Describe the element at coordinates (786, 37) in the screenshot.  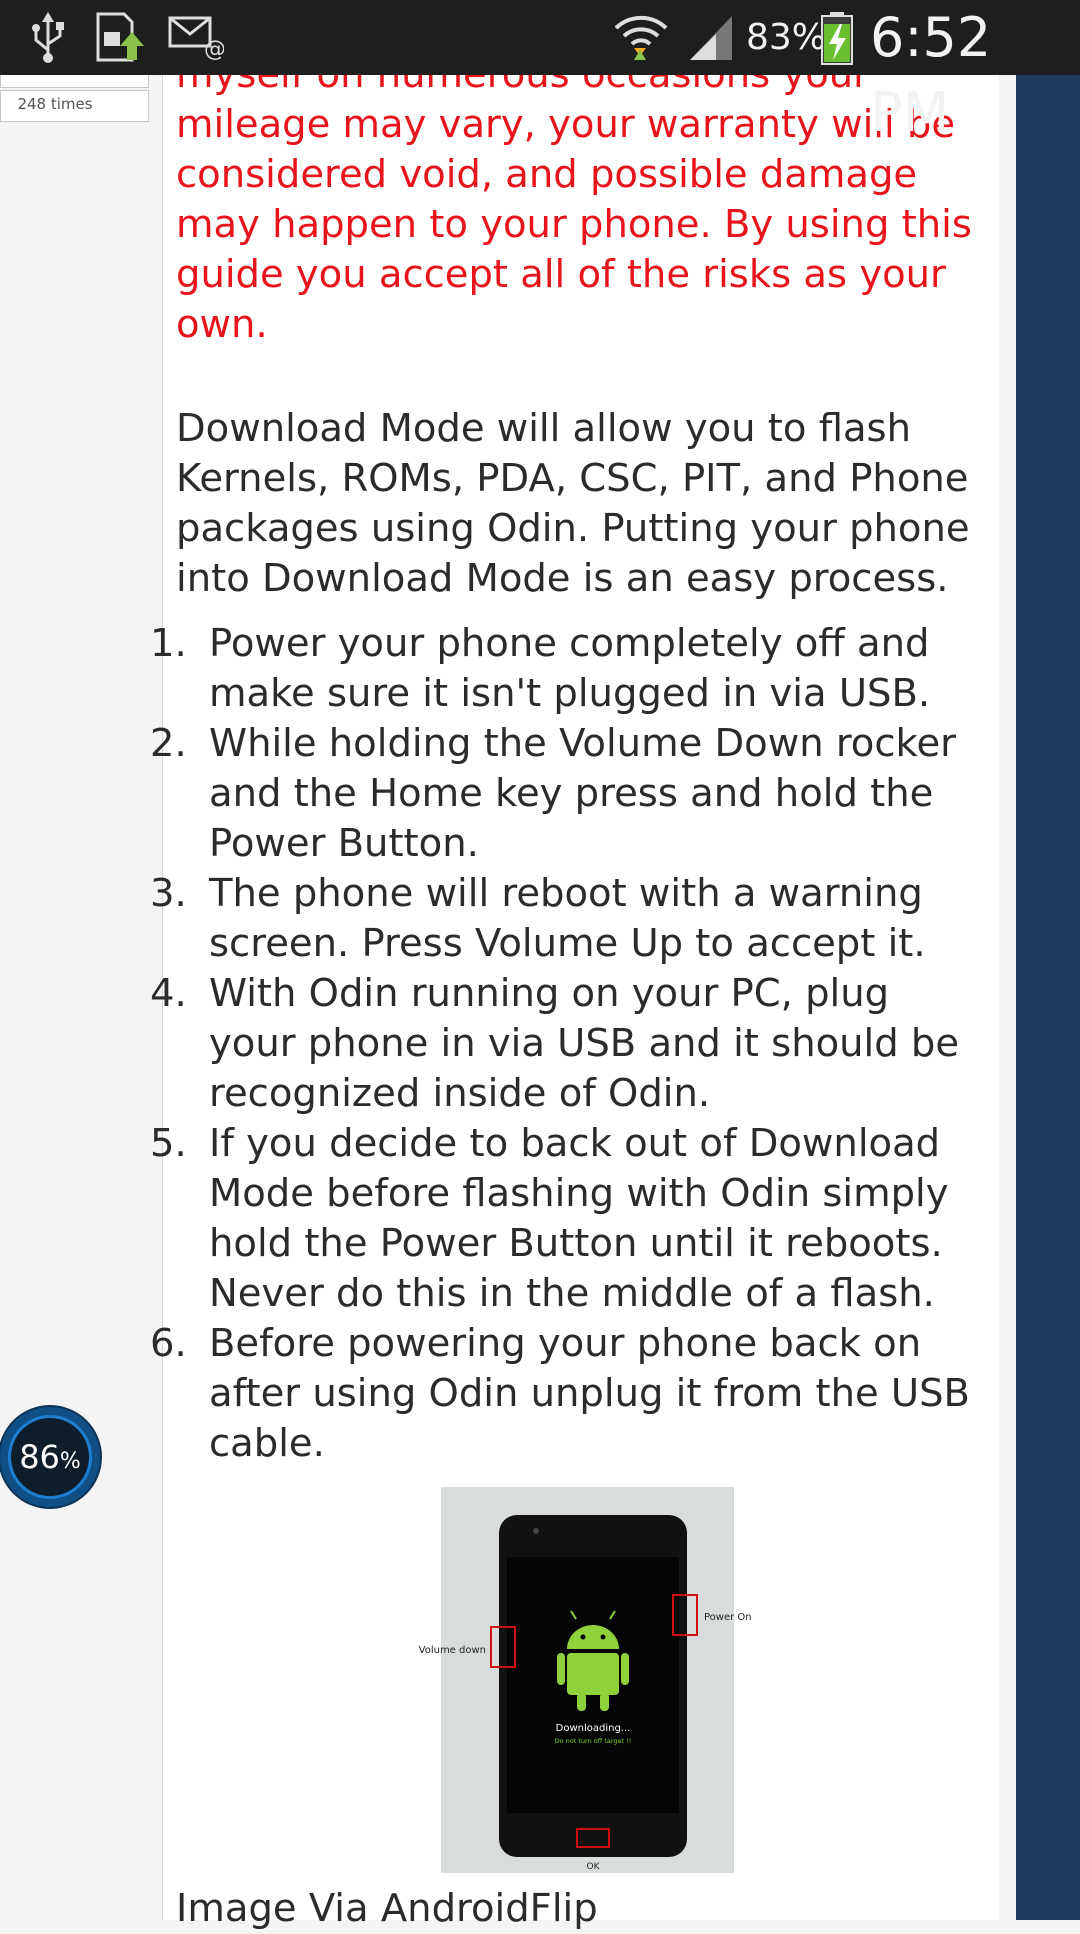
I see `battery-percent: 83%` at that location.